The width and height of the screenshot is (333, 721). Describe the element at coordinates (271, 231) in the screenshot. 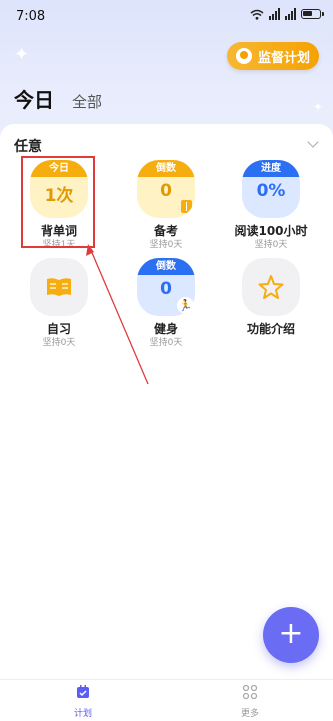

I see `habit-name: 阅读100小时` at that location.